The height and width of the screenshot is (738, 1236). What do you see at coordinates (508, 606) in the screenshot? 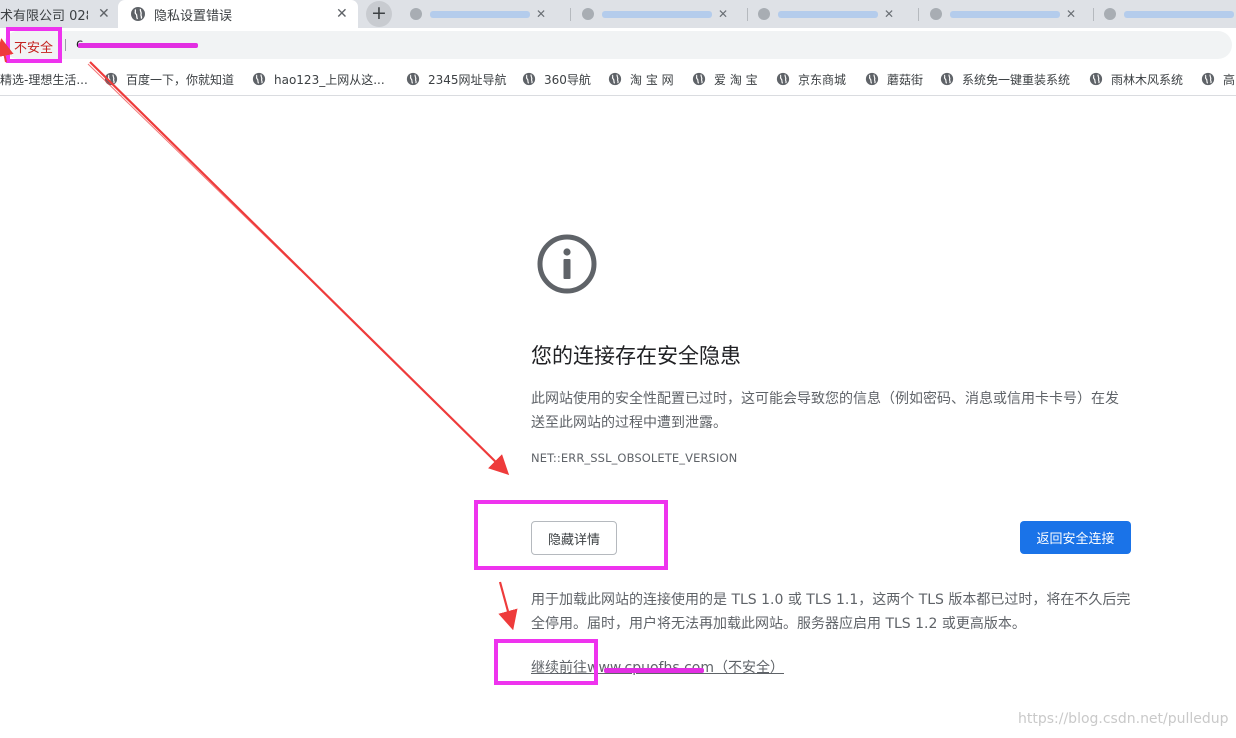
I see `arrow-to-proceed` at bounding box center [508, 606].